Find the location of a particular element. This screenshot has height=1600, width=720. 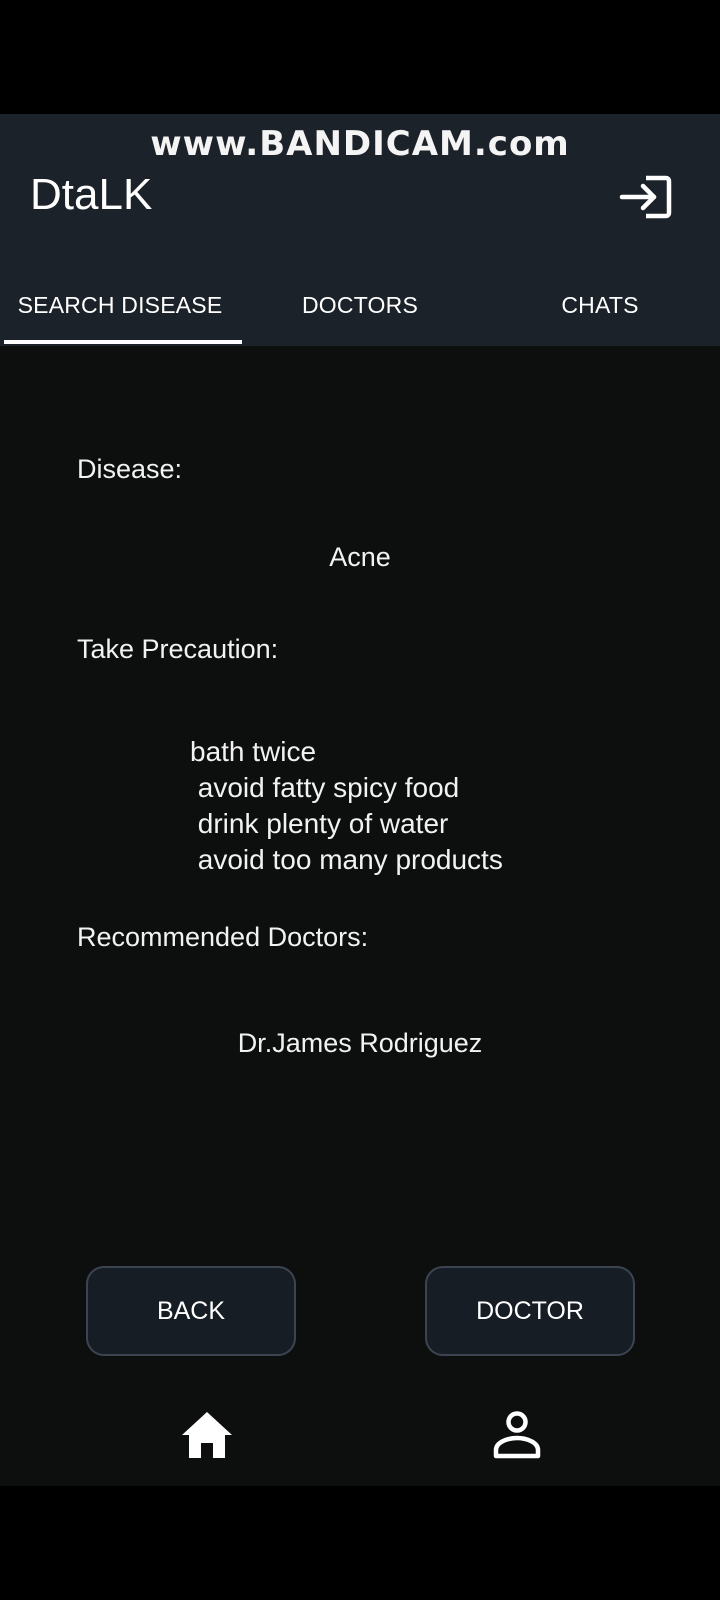

recommended-doctor: Dr.James Rodriguez is located at coordinates (360, 1043).